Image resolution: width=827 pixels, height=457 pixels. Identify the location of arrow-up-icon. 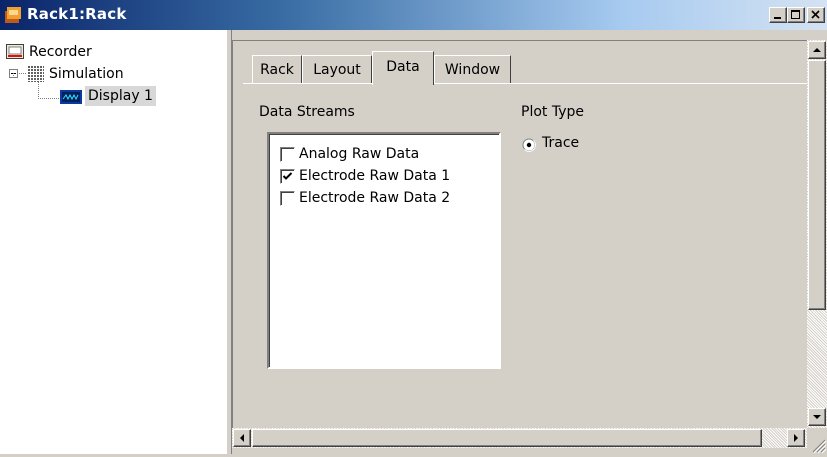
(817, 50).